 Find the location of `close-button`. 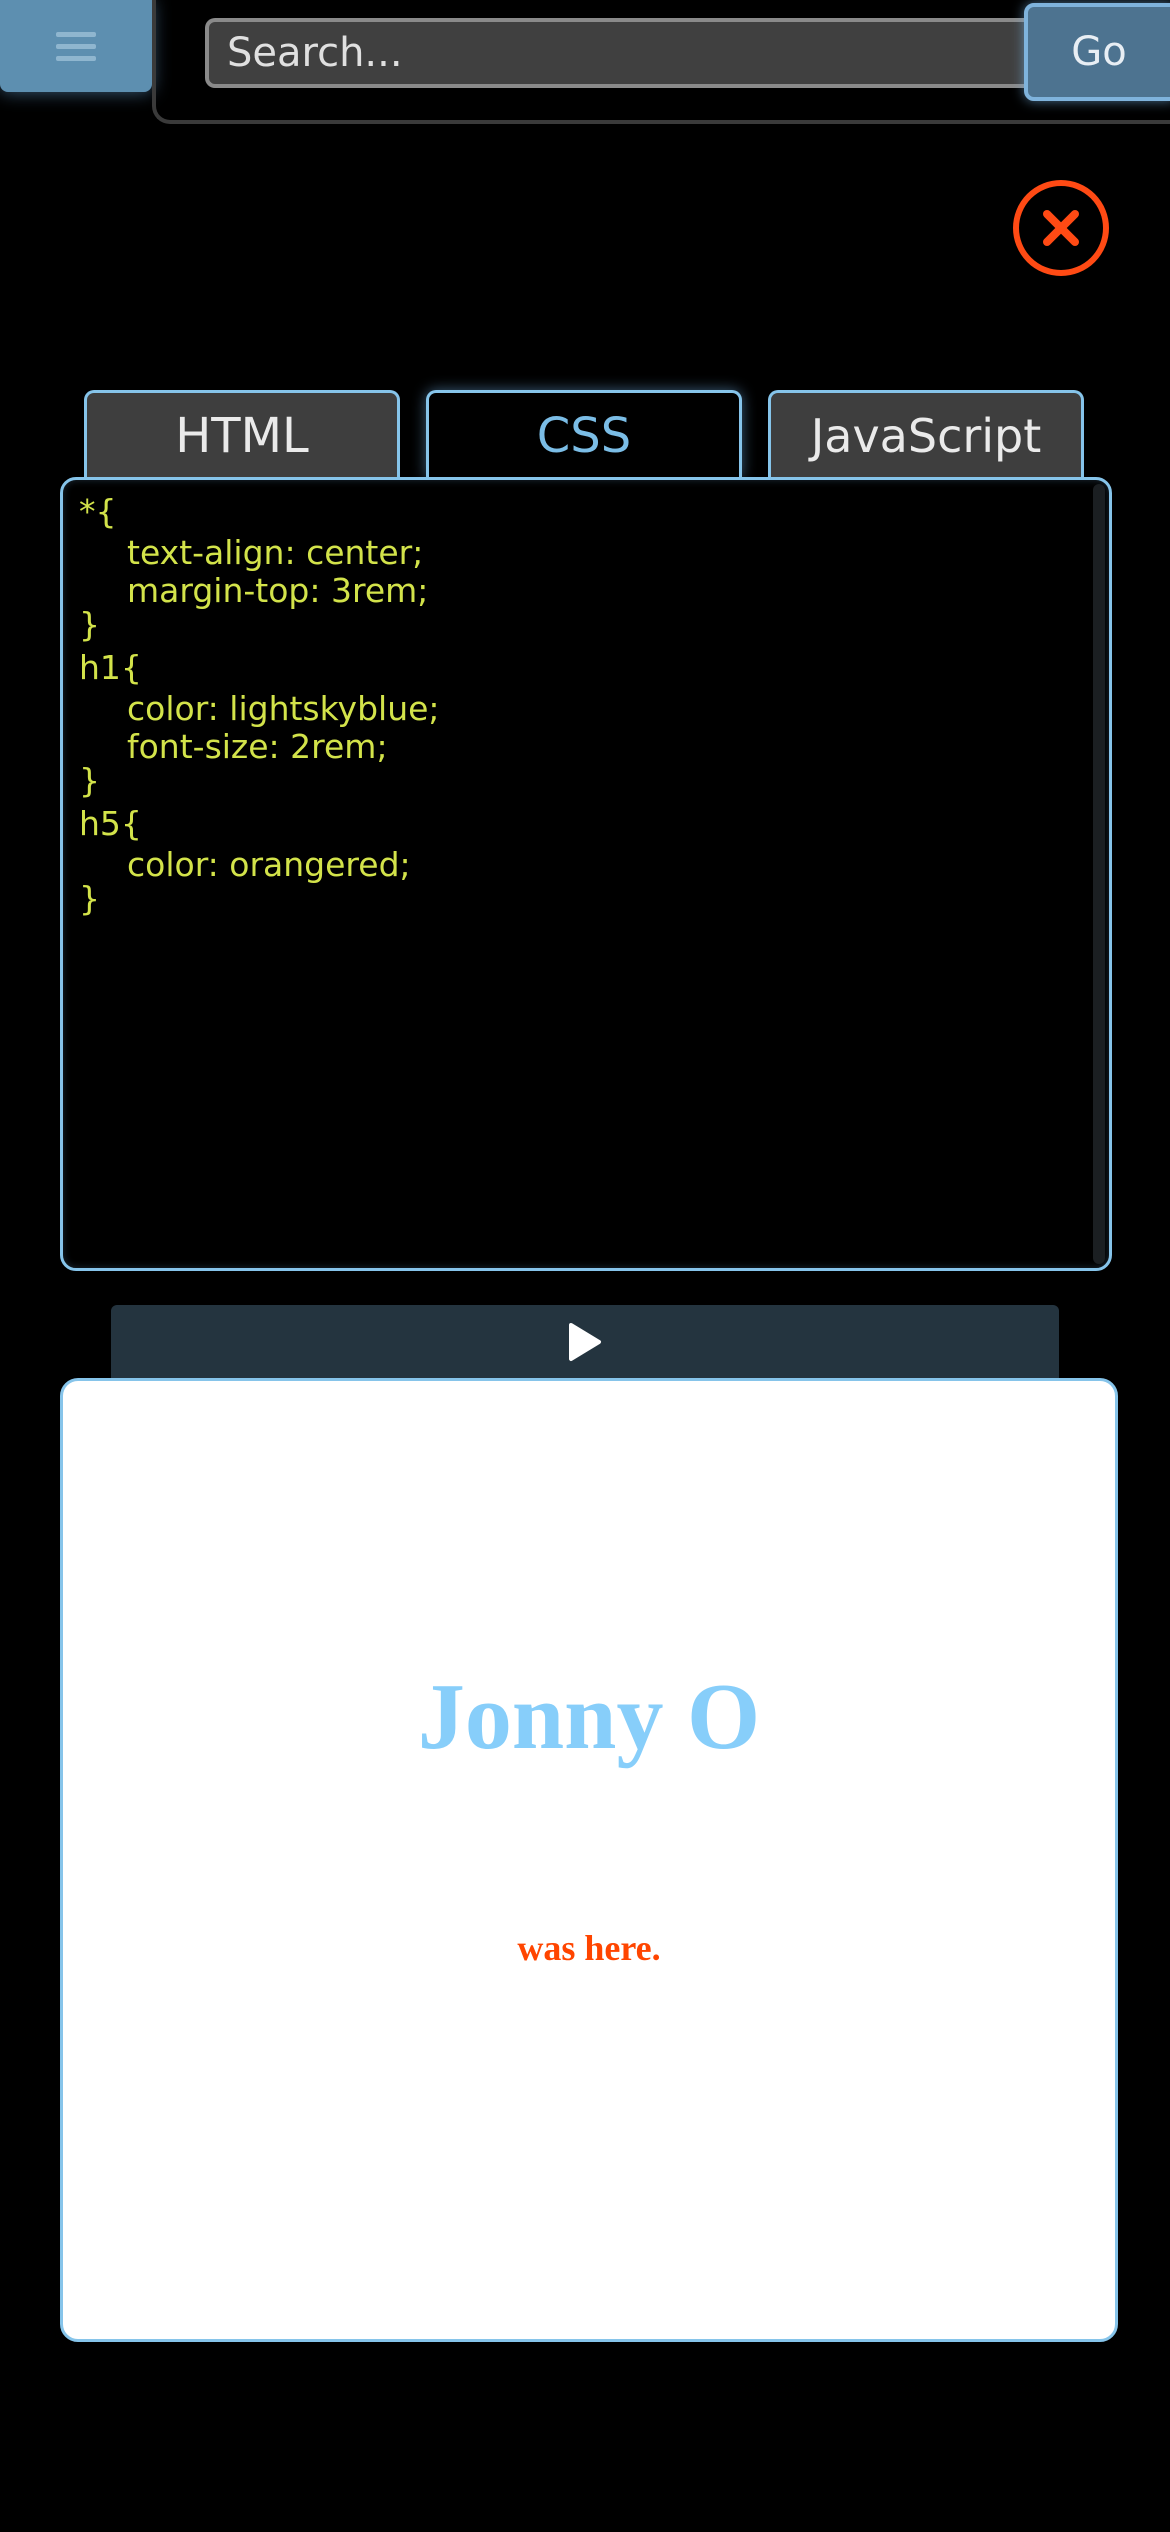

close-button is located at coordinates (1061, 228).